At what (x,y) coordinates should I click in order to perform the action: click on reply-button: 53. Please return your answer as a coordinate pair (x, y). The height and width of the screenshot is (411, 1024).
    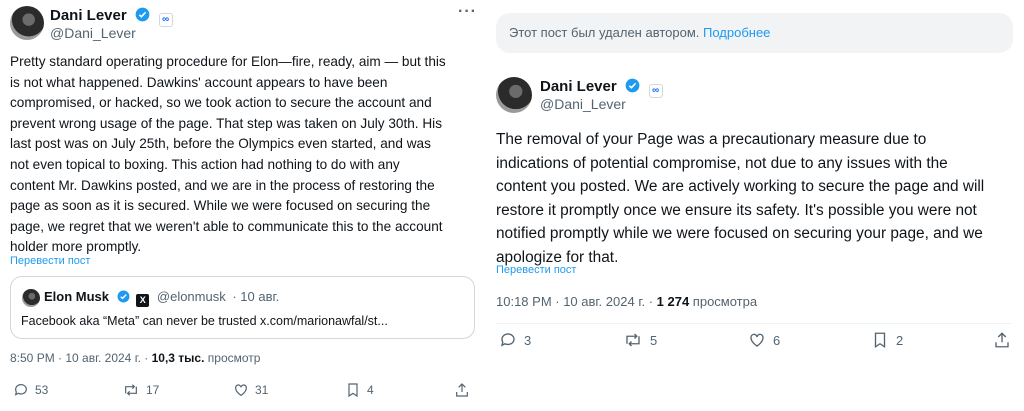
    Looking at the image, I should click on (30, 390).